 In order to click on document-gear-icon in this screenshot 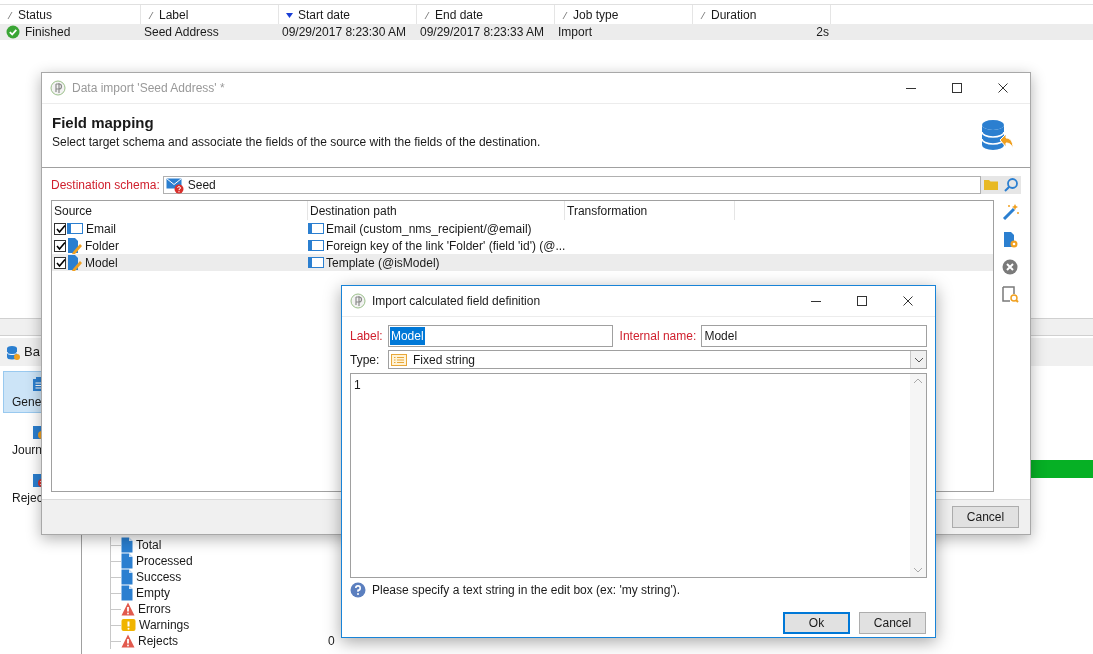, I will do `click(1010, 239)`.